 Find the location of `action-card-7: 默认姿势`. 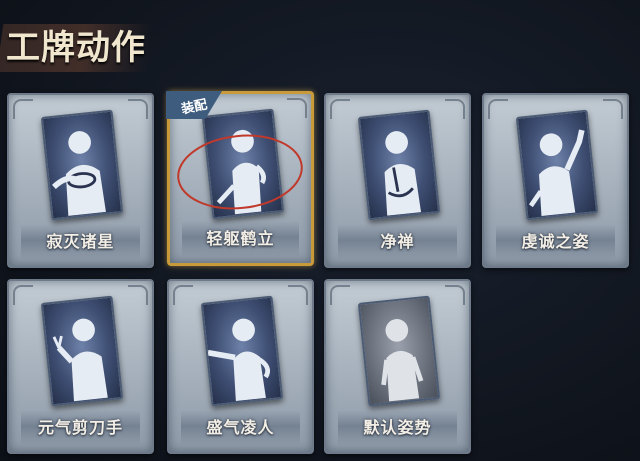

action-card-7: 默认姿势 is located at coordinates (397, 366).